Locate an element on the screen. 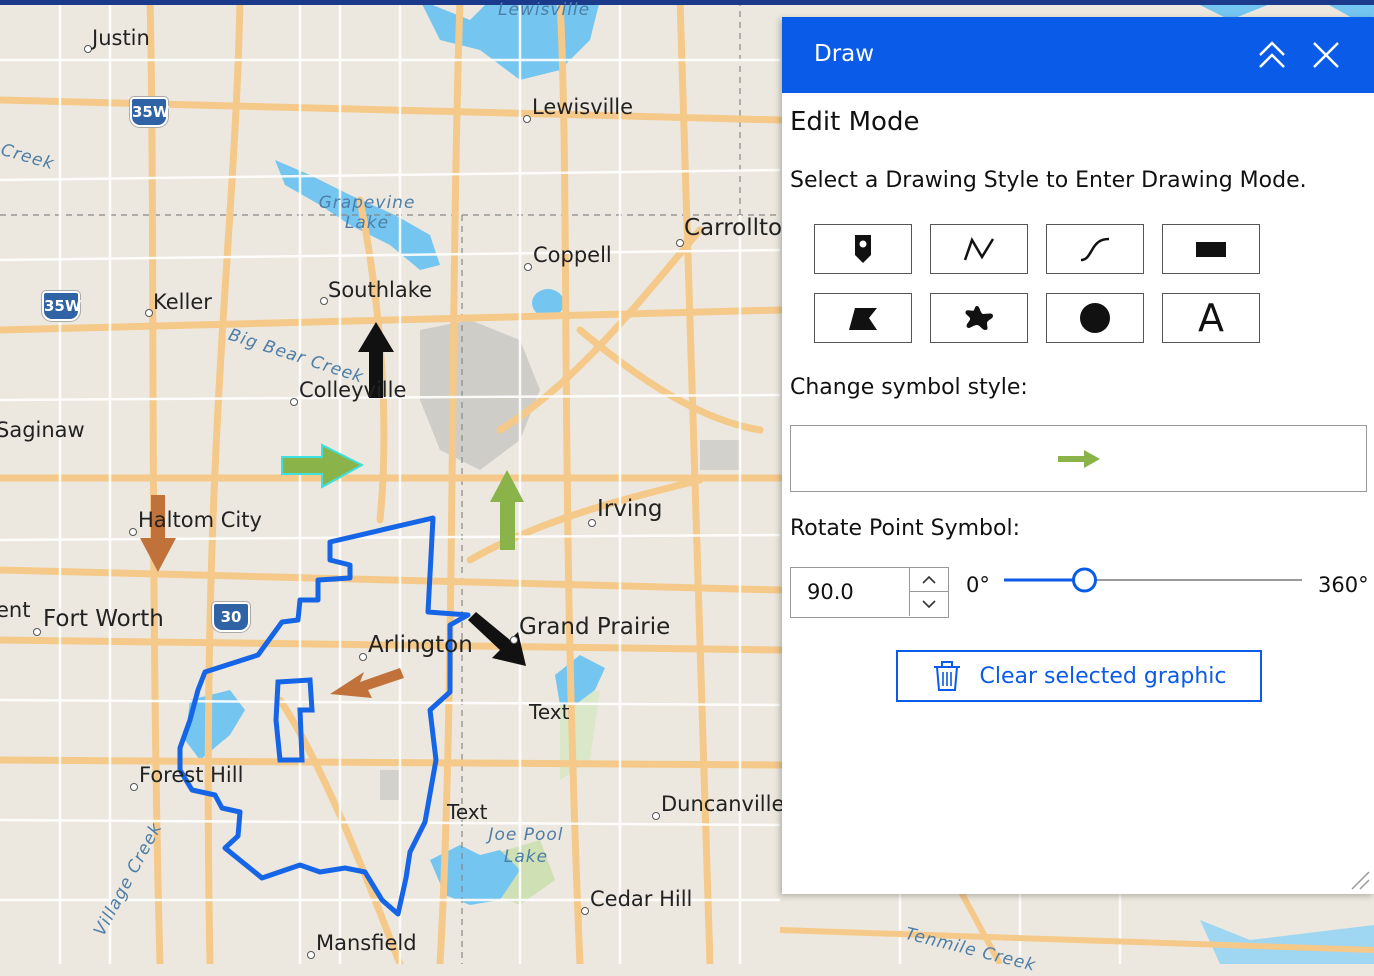 The image size is (1374, 976). clear-button-label: Clear selected graphic is located at coordinates (1103, 676).